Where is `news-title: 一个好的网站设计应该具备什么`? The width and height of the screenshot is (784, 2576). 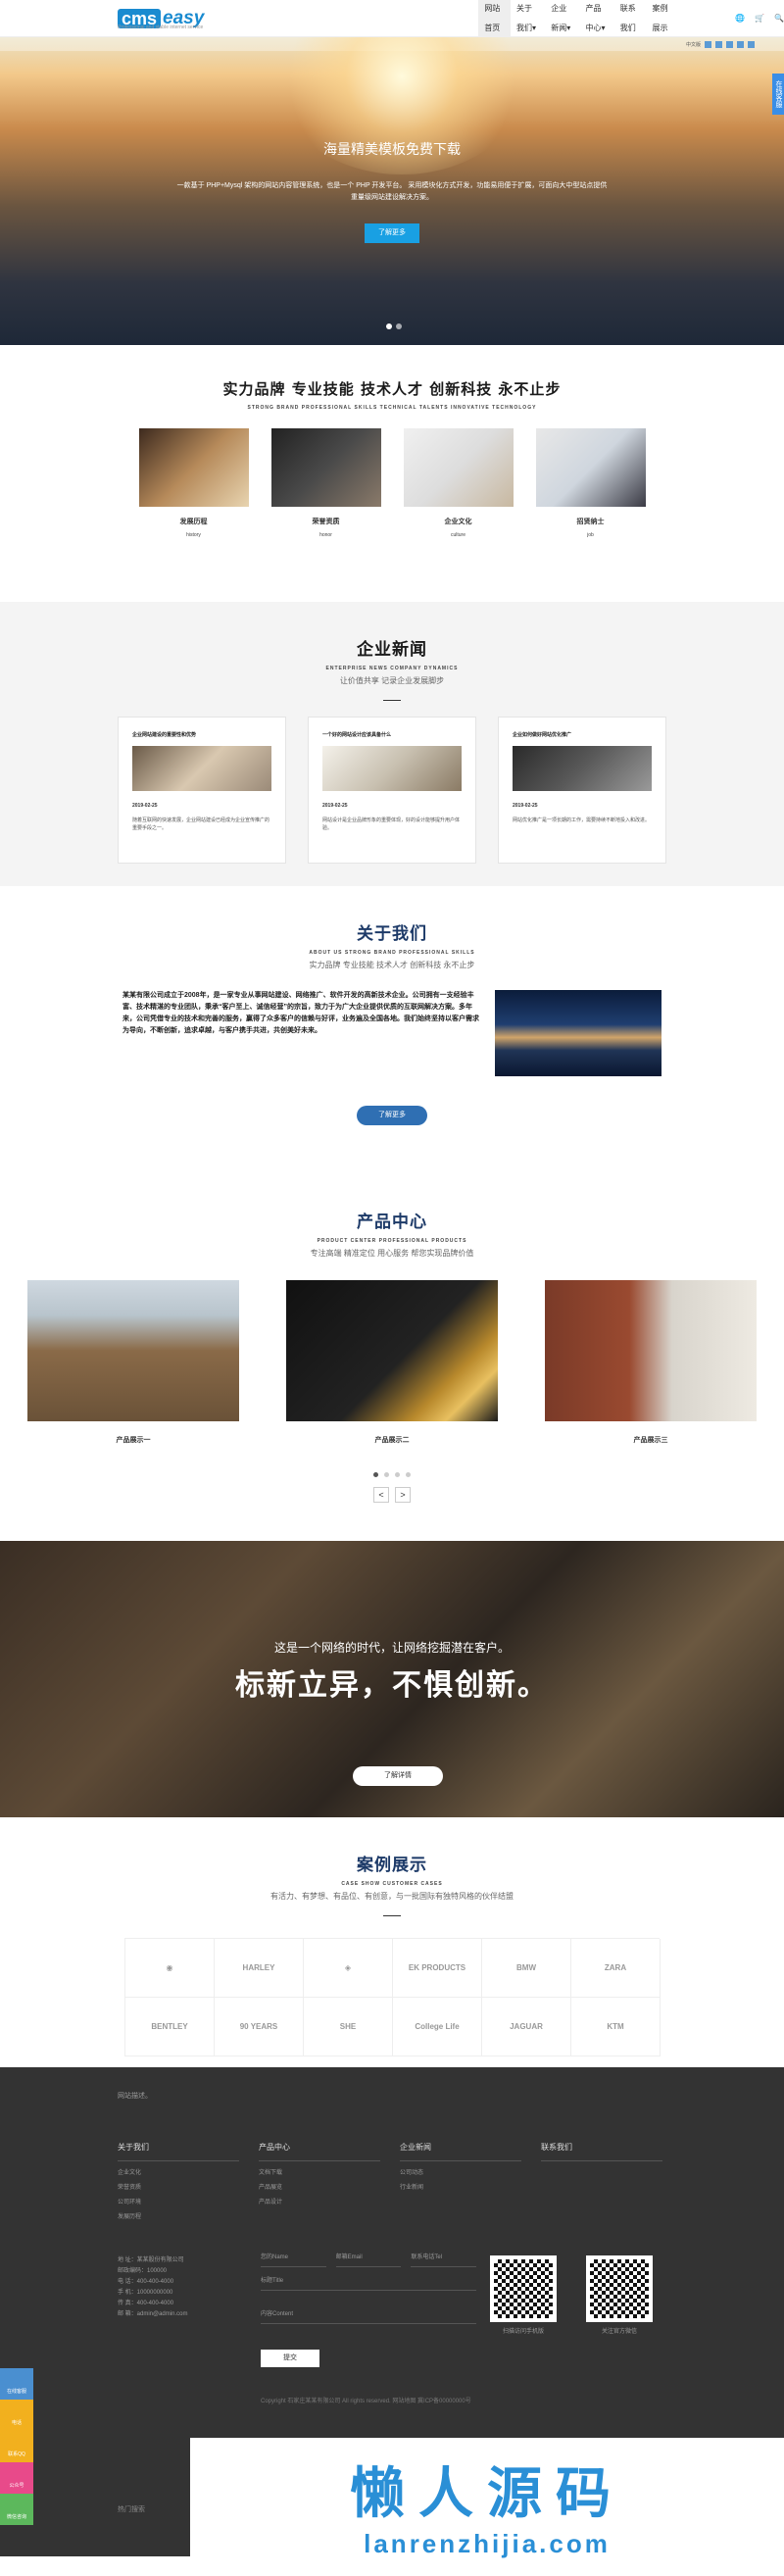 news-title: 一个好的网站设计应该具备什么 is located at coordinates (357, 735).